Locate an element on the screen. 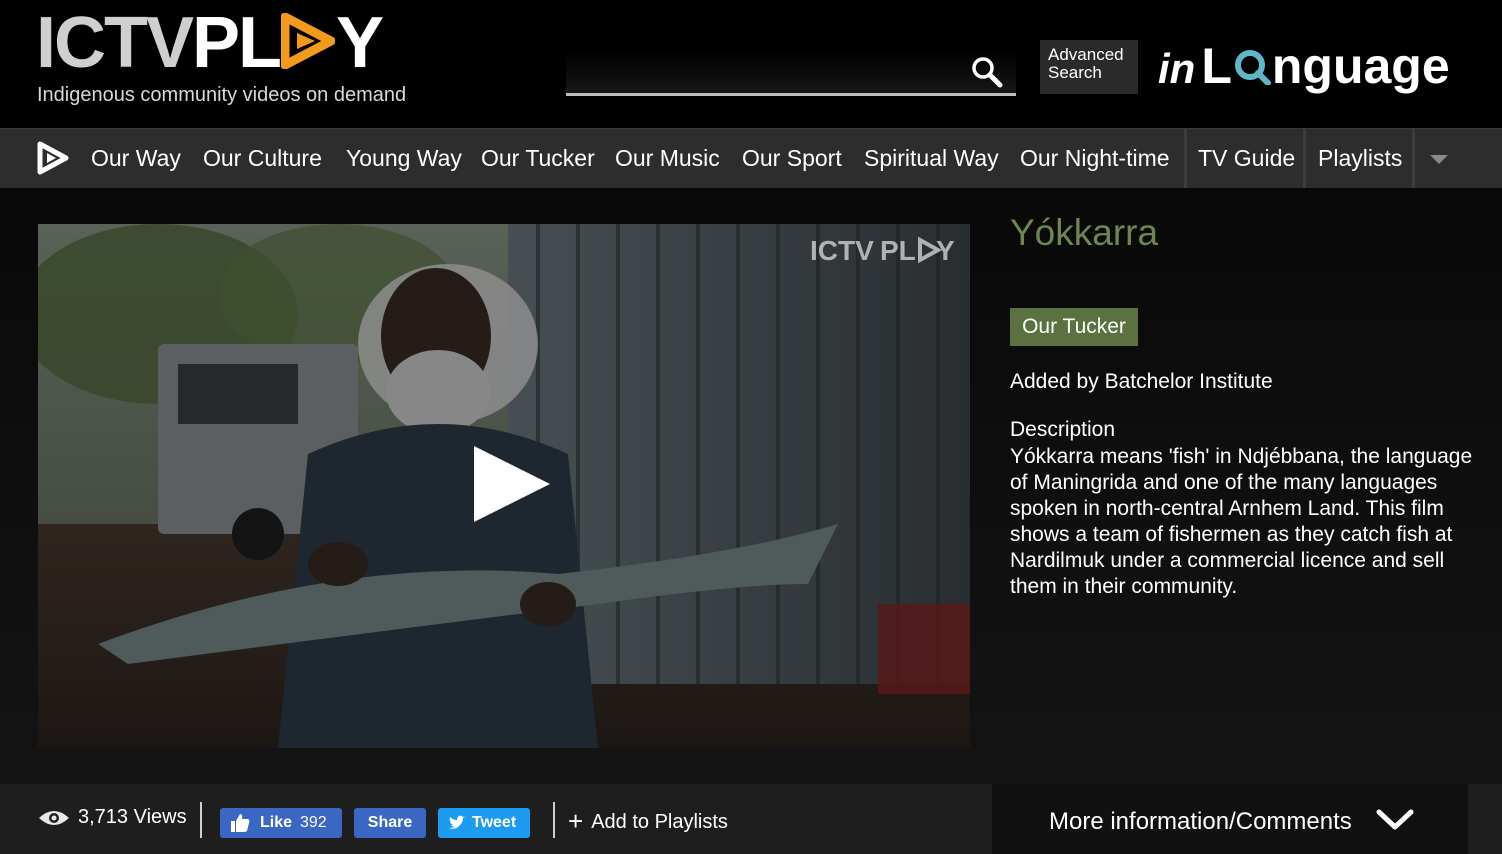  advanced-search-button: Advanced Search is located at coordinates (1089, 67).